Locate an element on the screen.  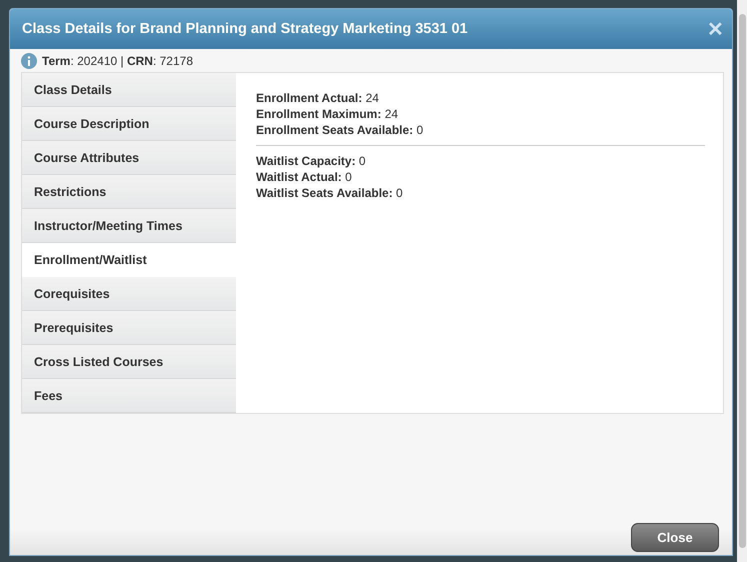
detail-line: Enrollment Seats Available: 0 is located at coordinates (340, 130).